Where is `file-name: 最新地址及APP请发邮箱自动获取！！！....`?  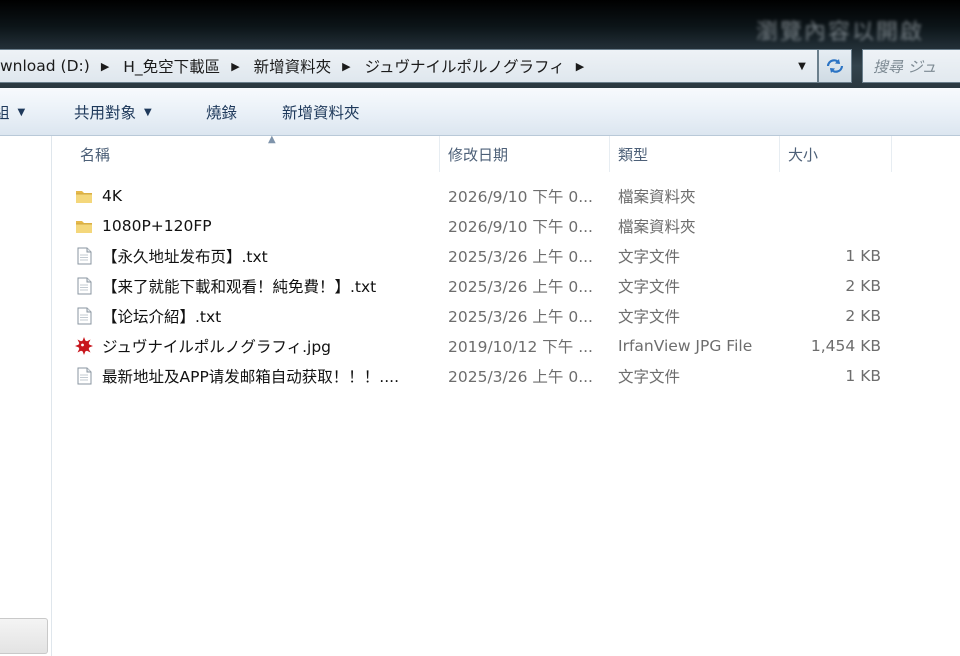 file-name: 最新地址及APP请发邮箱自动获取！！！.... is located at coordinates (251, 377).